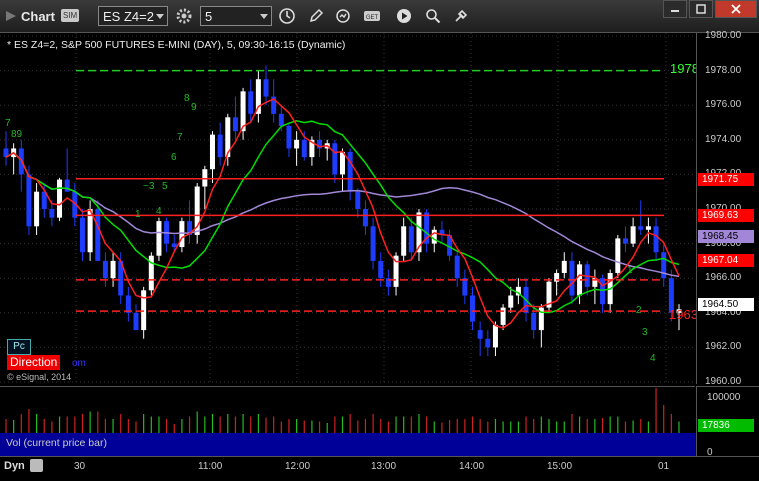 The height and width of the screenshot is (481, 759). What do you see at coordinates (675, 9) in the screenshot?
I see `minimize-button` at bounding box center [675, 9].